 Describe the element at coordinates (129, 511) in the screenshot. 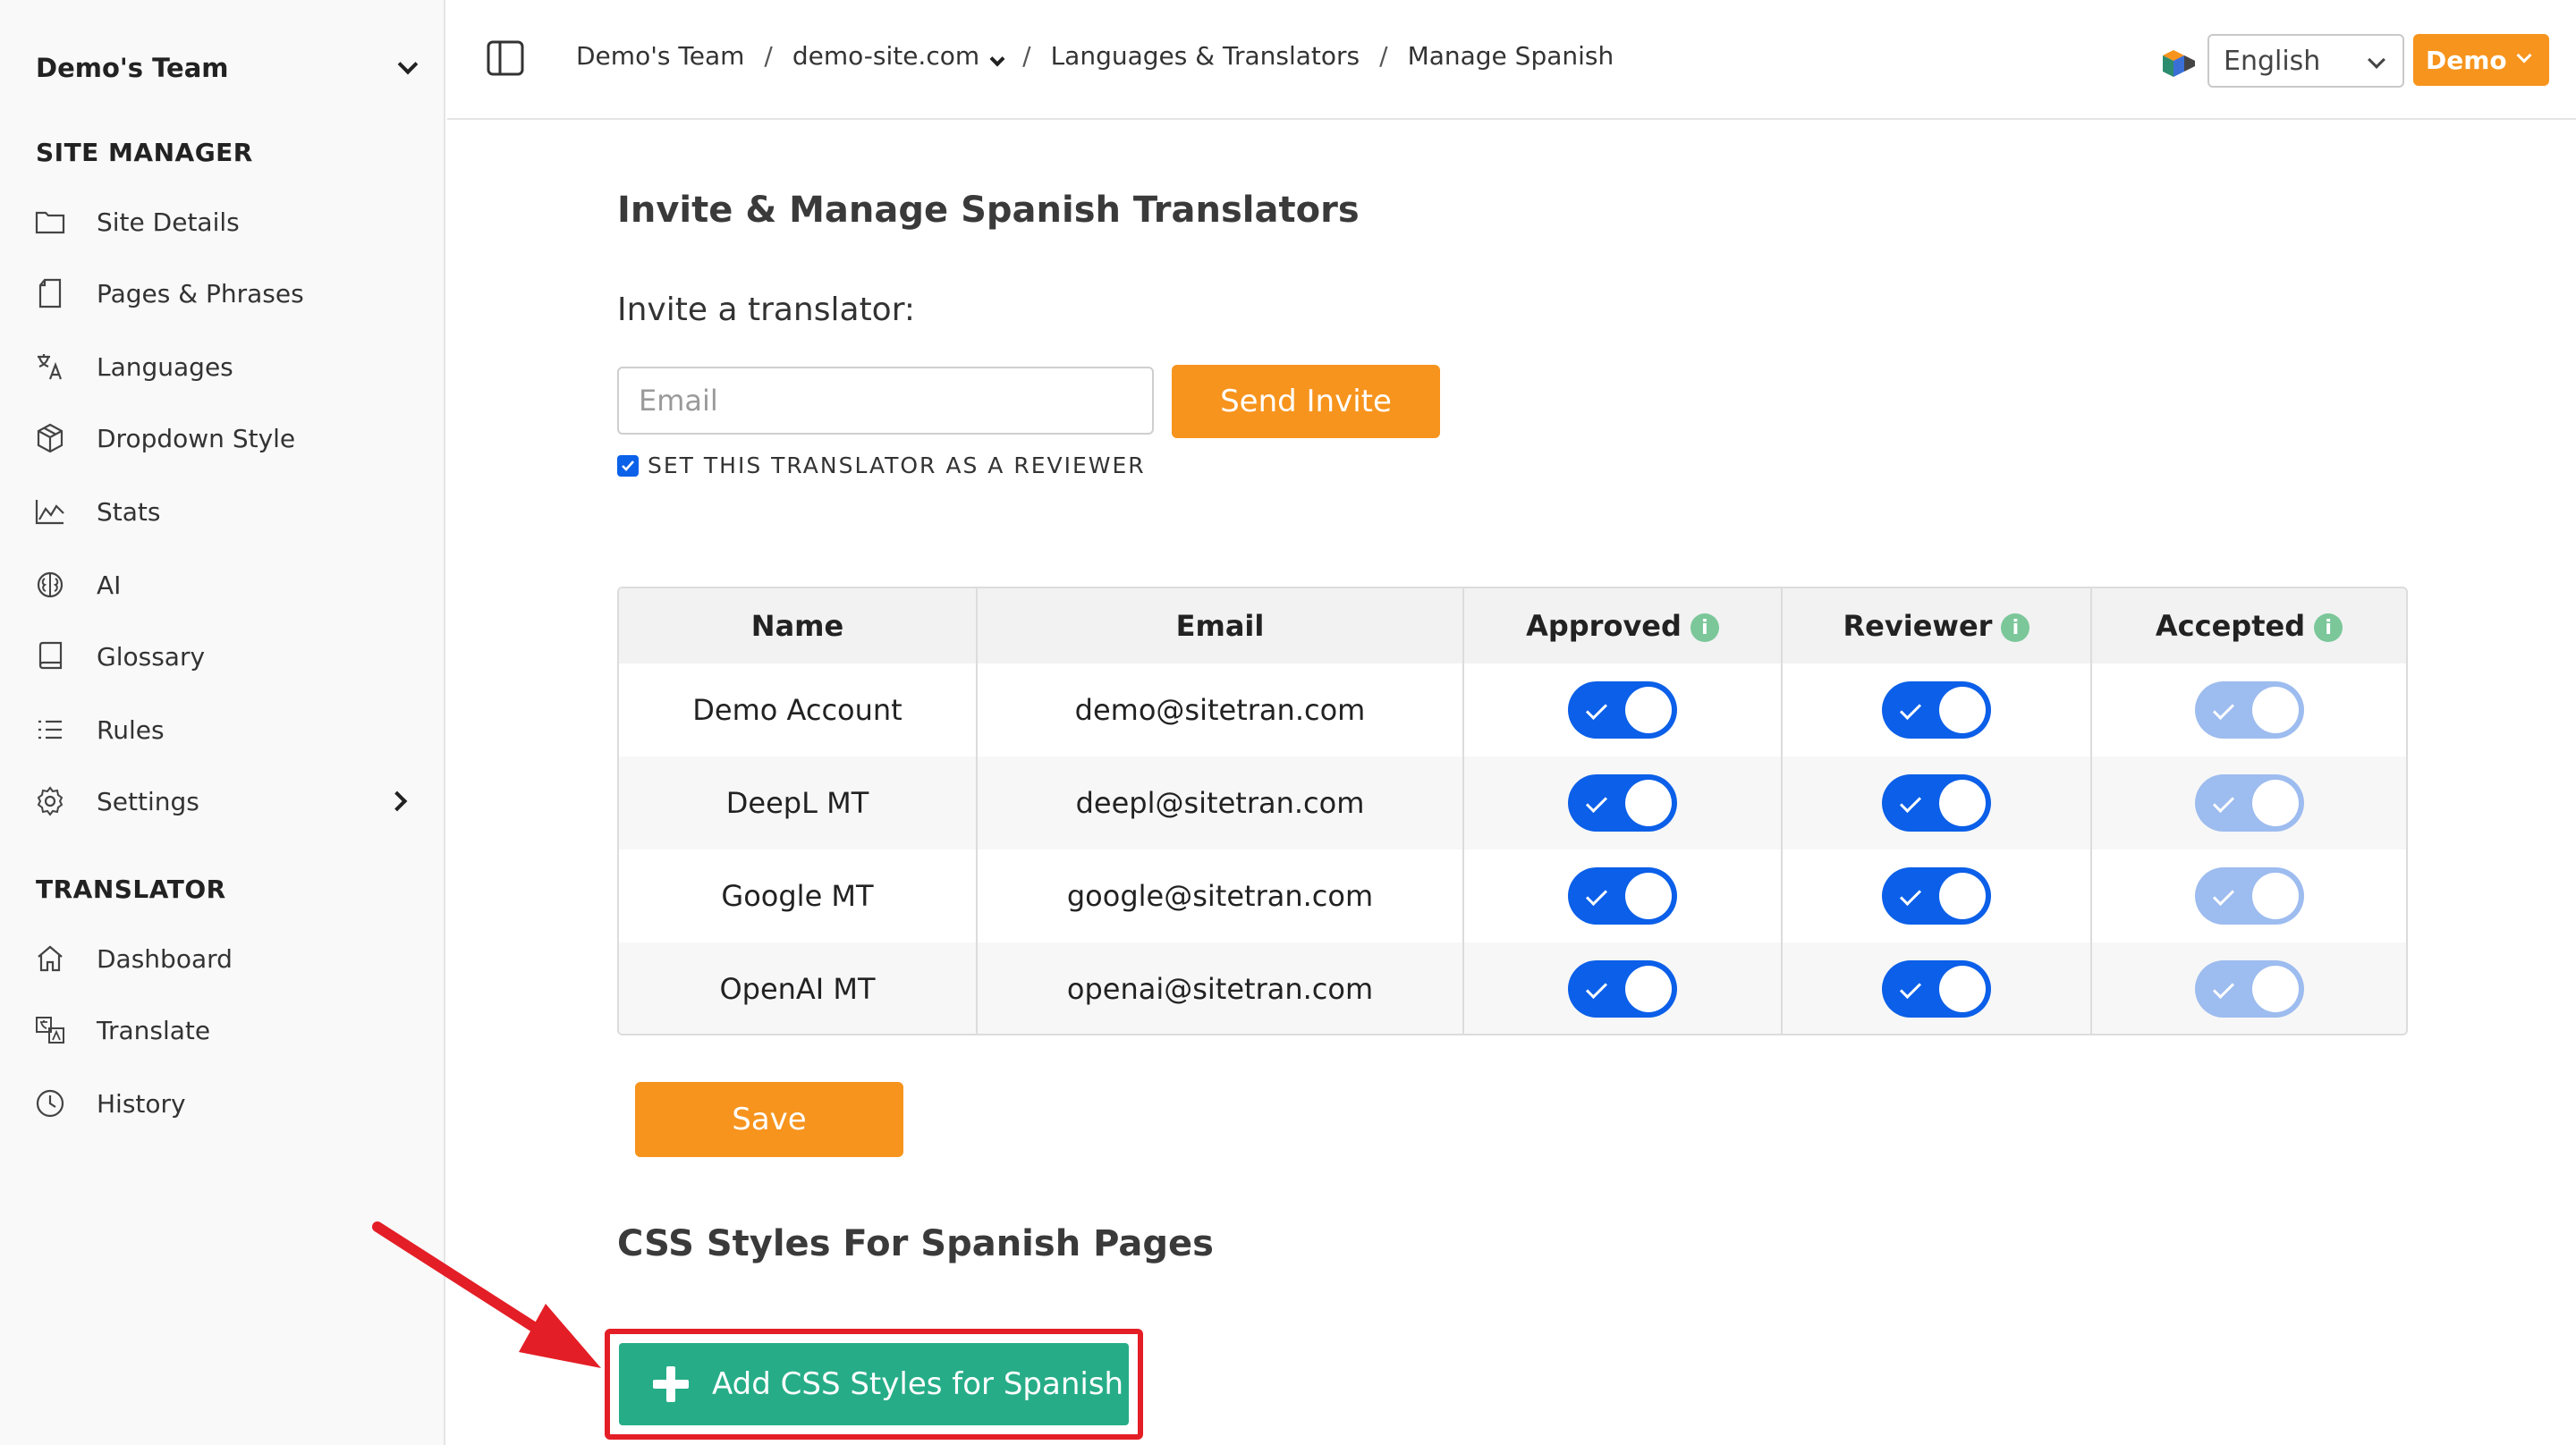

I see `sidebar-item-label: Stats` at that location.